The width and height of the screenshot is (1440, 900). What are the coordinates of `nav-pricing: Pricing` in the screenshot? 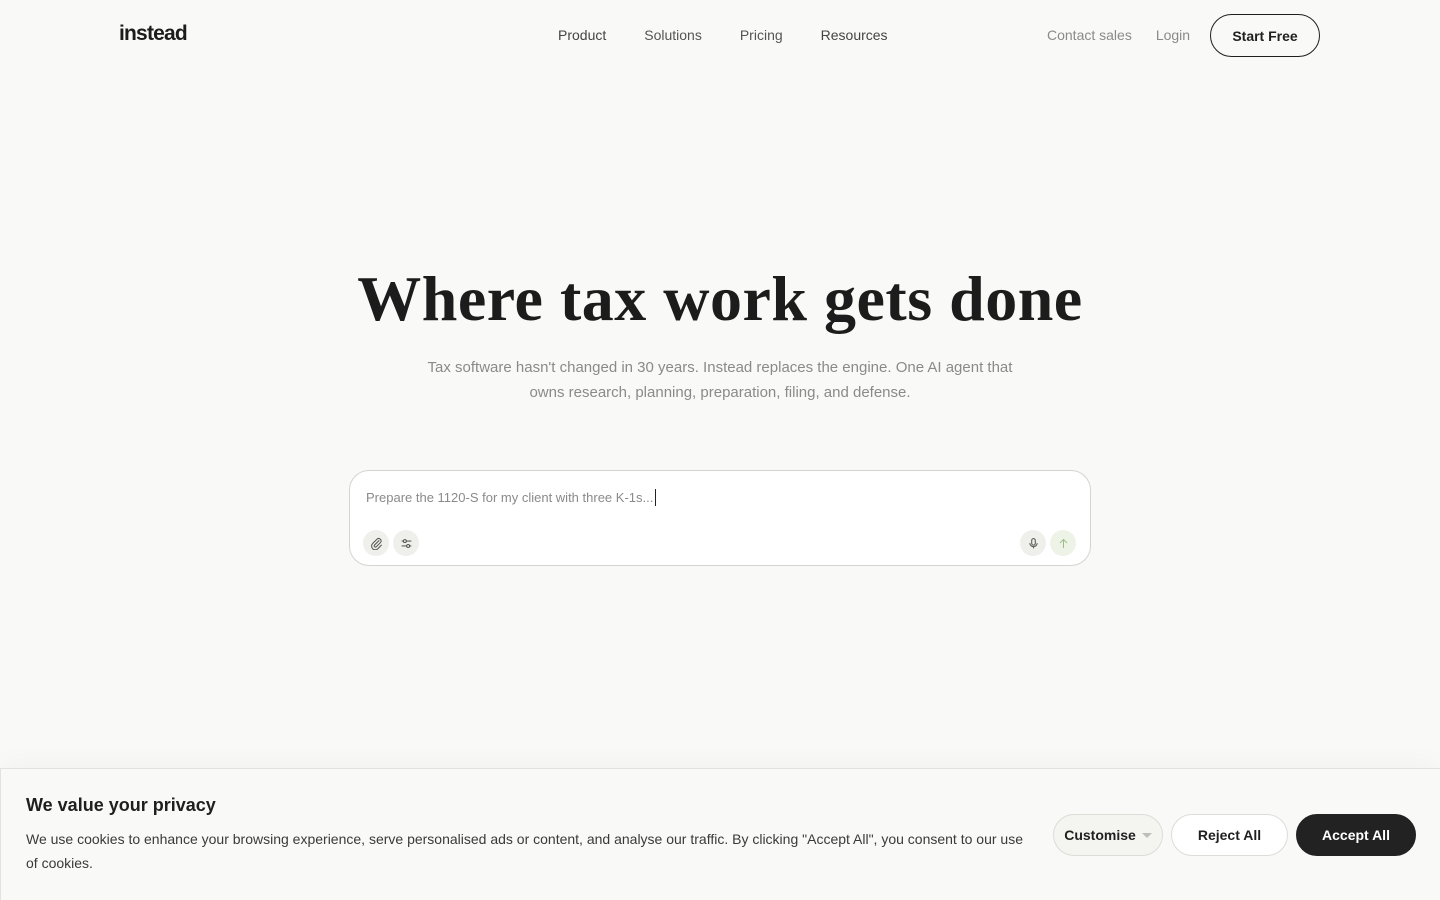 It's located at (761, 35).